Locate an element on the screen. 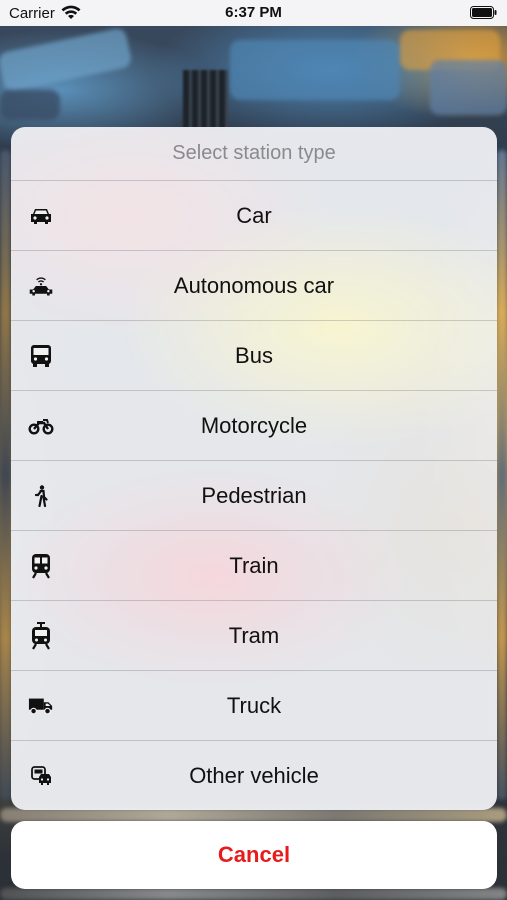 The image size is (507, 900). truck-icon is located at coordinates (41, 705).